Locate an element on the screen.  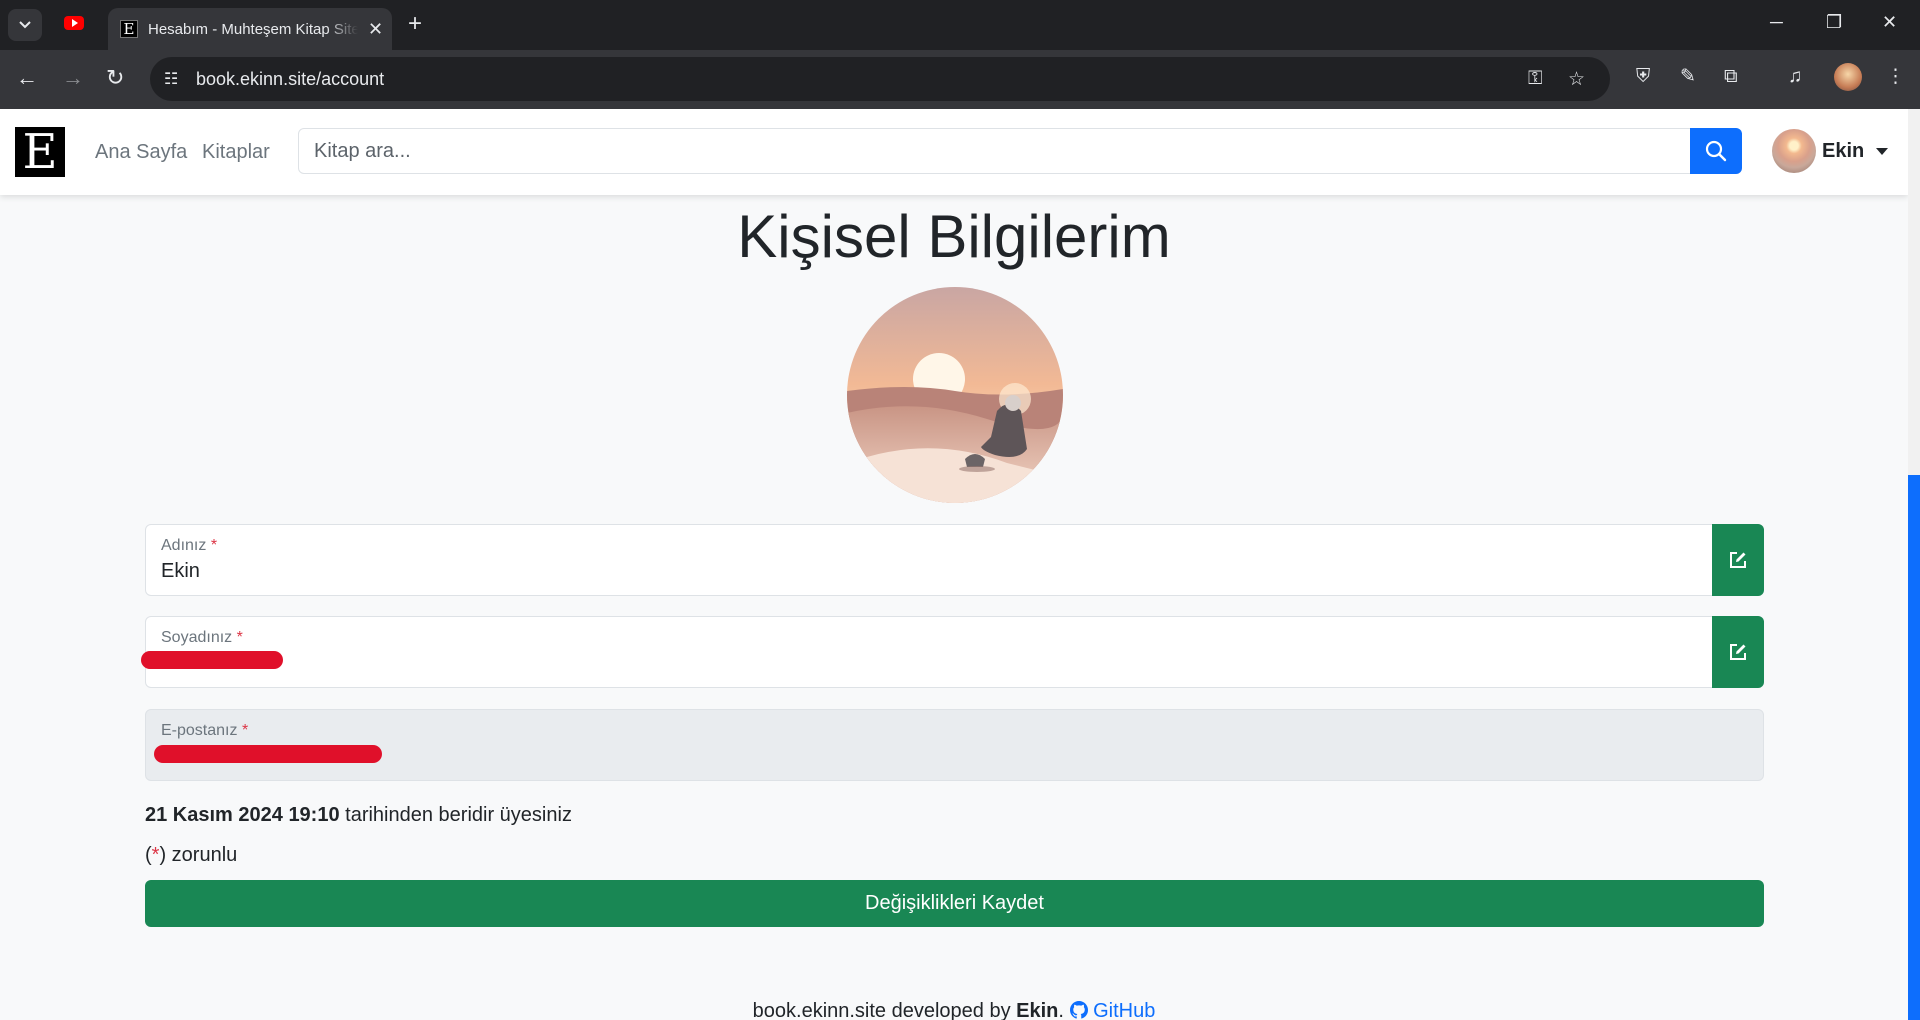
media-control-icon: ♫ is located at coordinates (1795, 77).